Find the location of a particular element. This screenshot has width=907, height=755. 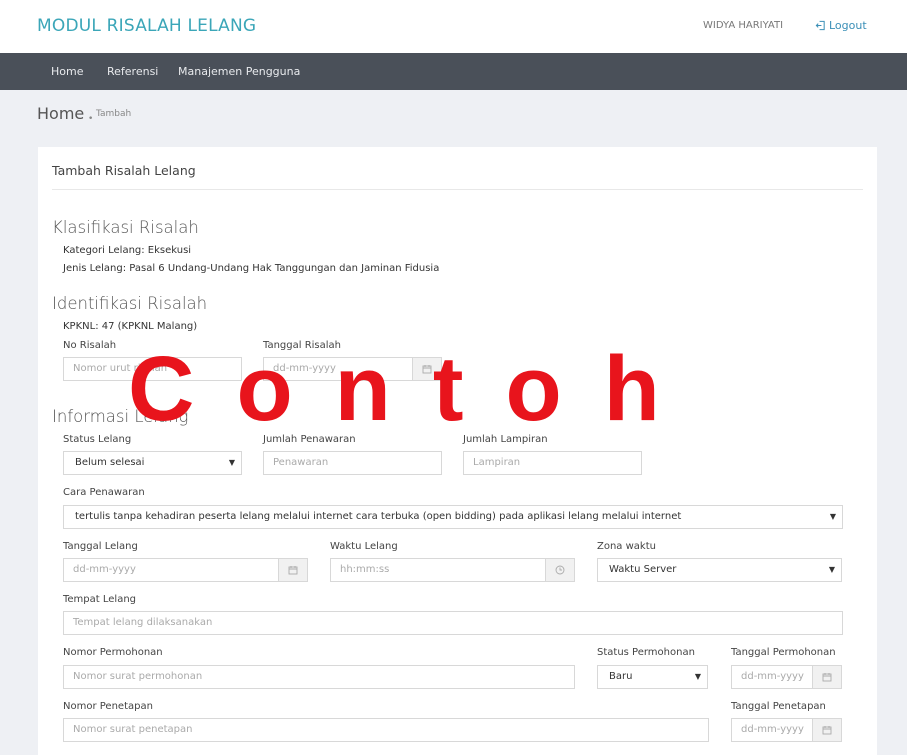

clock-button is located at coordinates (559, 570).